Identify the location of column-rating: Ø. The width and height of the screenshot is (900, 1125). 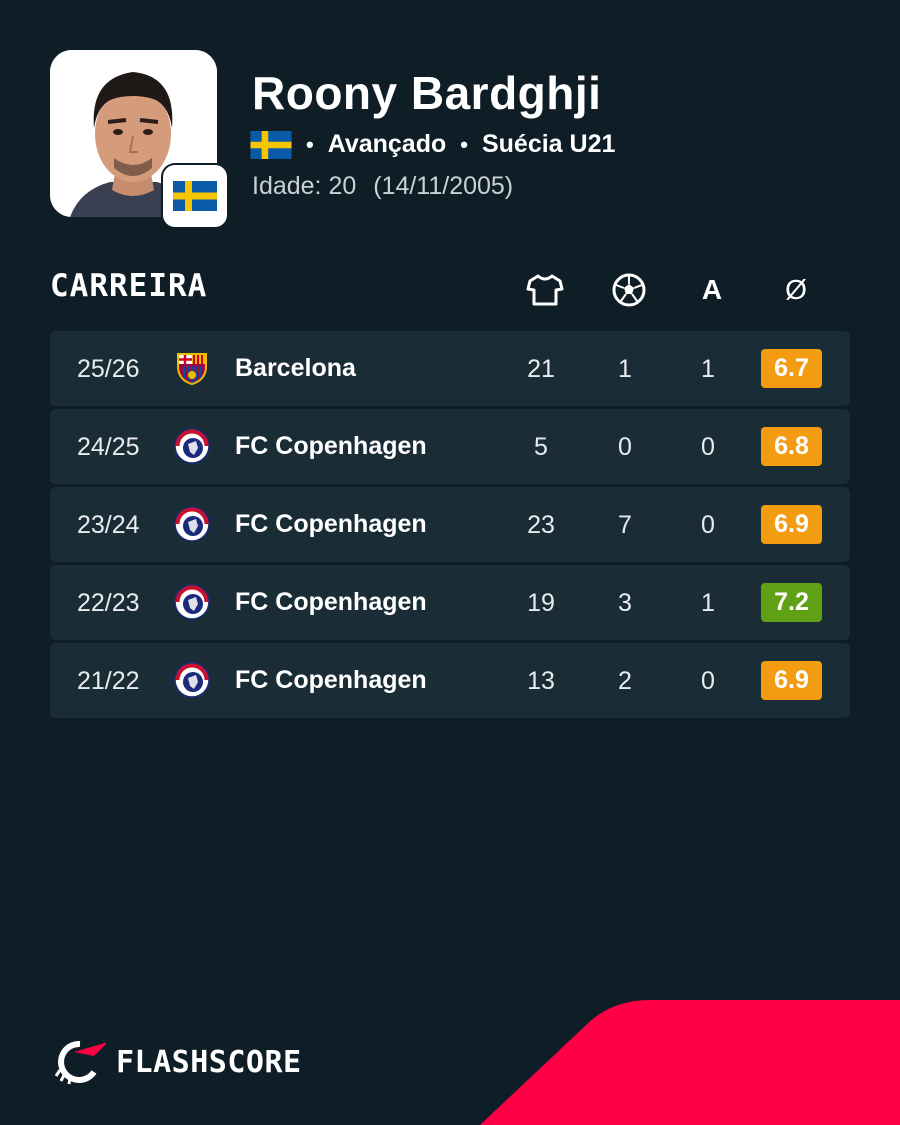
(796, 289).